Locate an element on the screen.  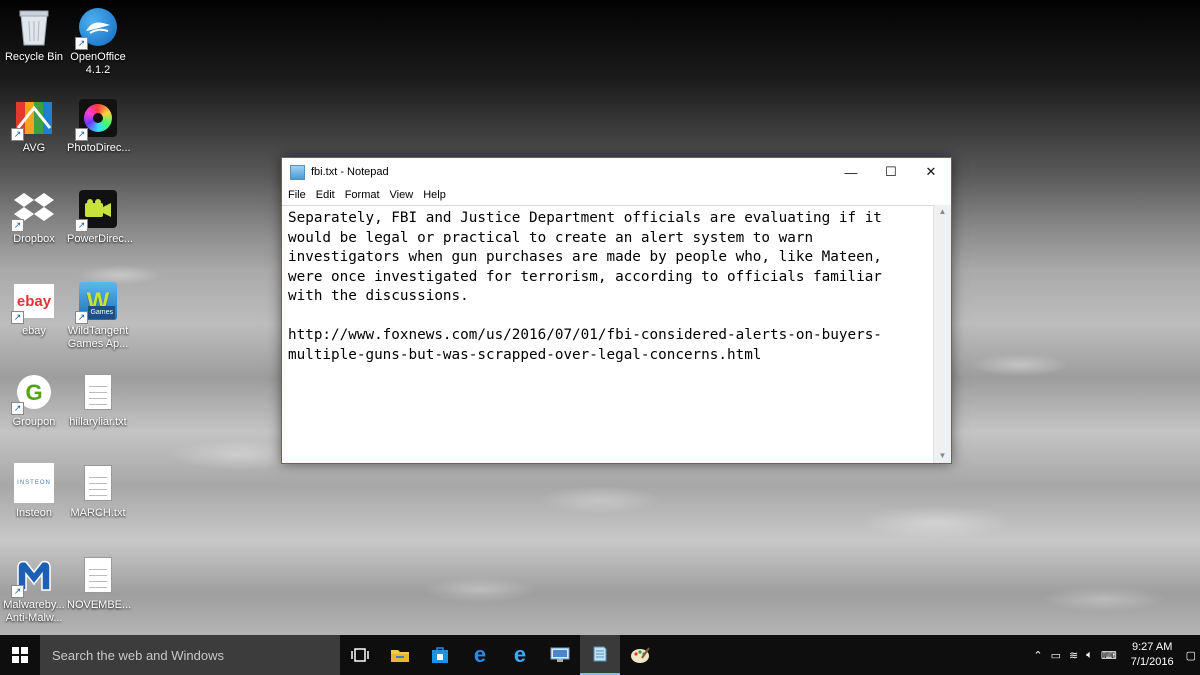
title-bar: fbi.txt - Notepad — ☐ ✕ is located at coordinates (616, 172).